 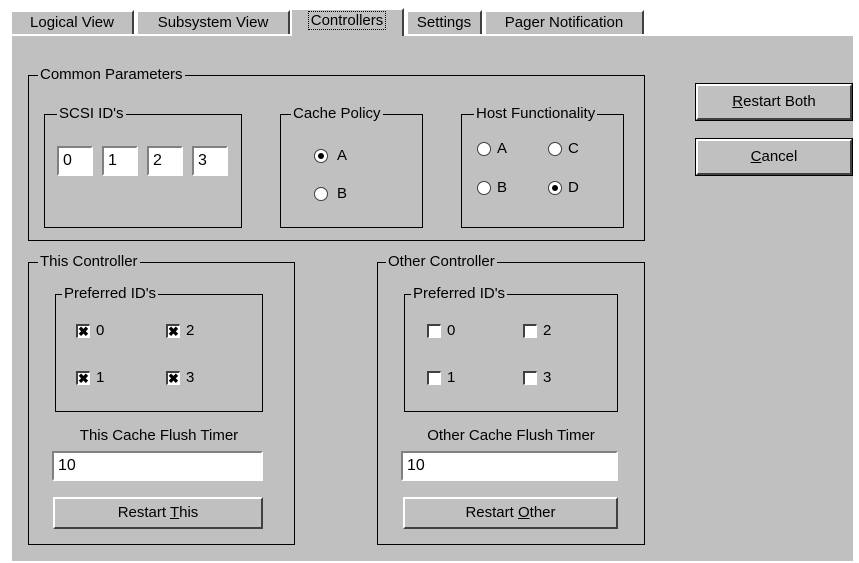 What do you see at coordinates (120, 161) in the screenshot?
I see `scsi-id-field-1: 1` at bounding box center [120, 161].